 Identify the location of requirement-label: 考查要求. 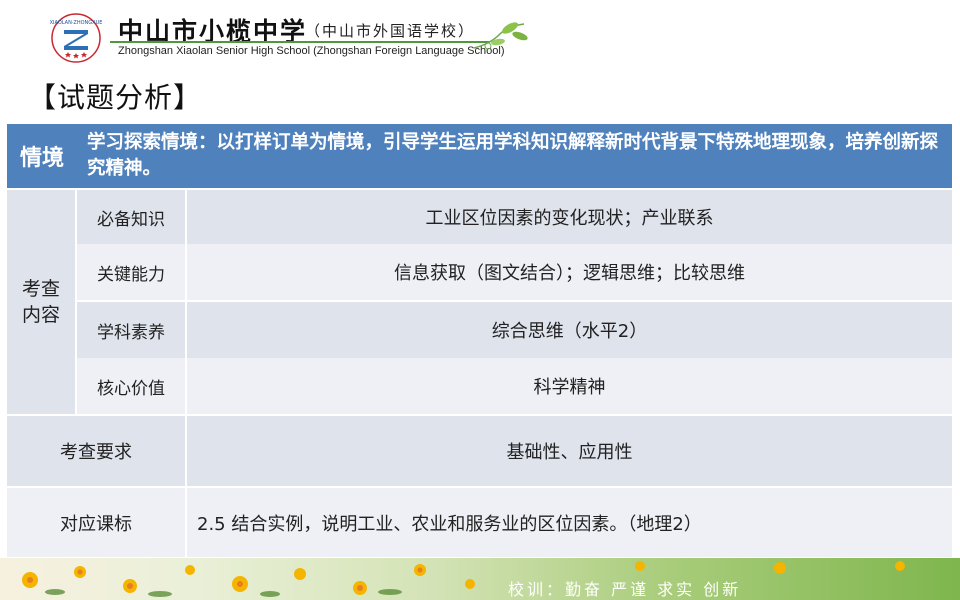
(96, 452).